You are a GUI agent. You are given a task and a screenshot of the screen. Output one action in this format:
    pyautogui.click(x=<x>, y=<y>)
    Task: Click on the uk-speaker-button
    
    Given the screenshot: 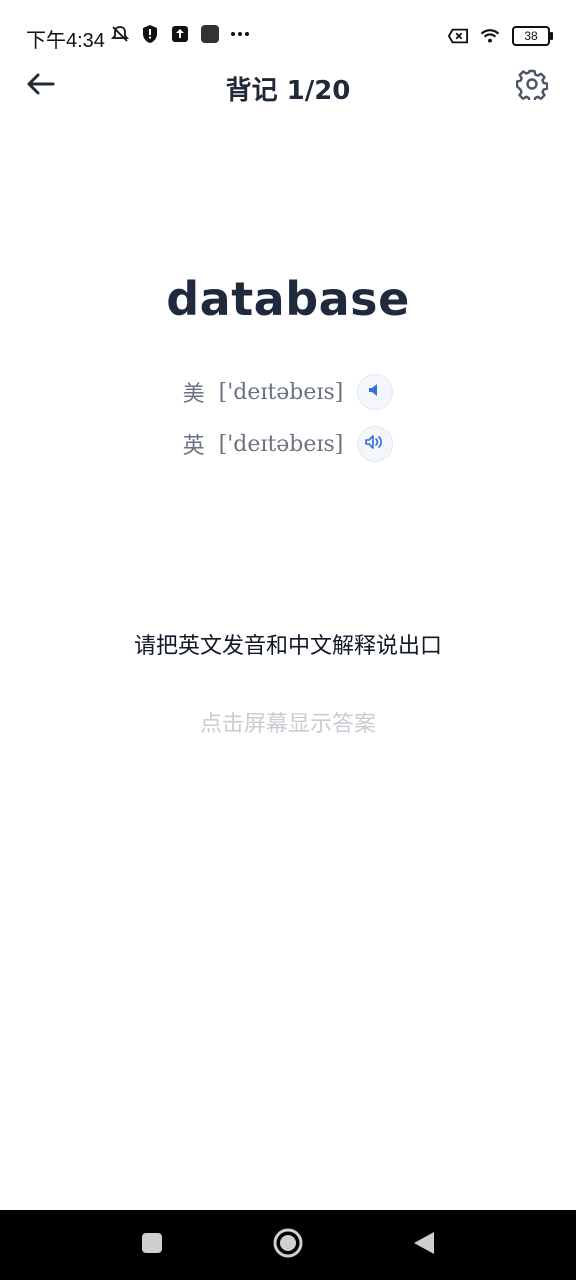 What is the action you would take?
    pyautogui.click(x=375, y=444)
    